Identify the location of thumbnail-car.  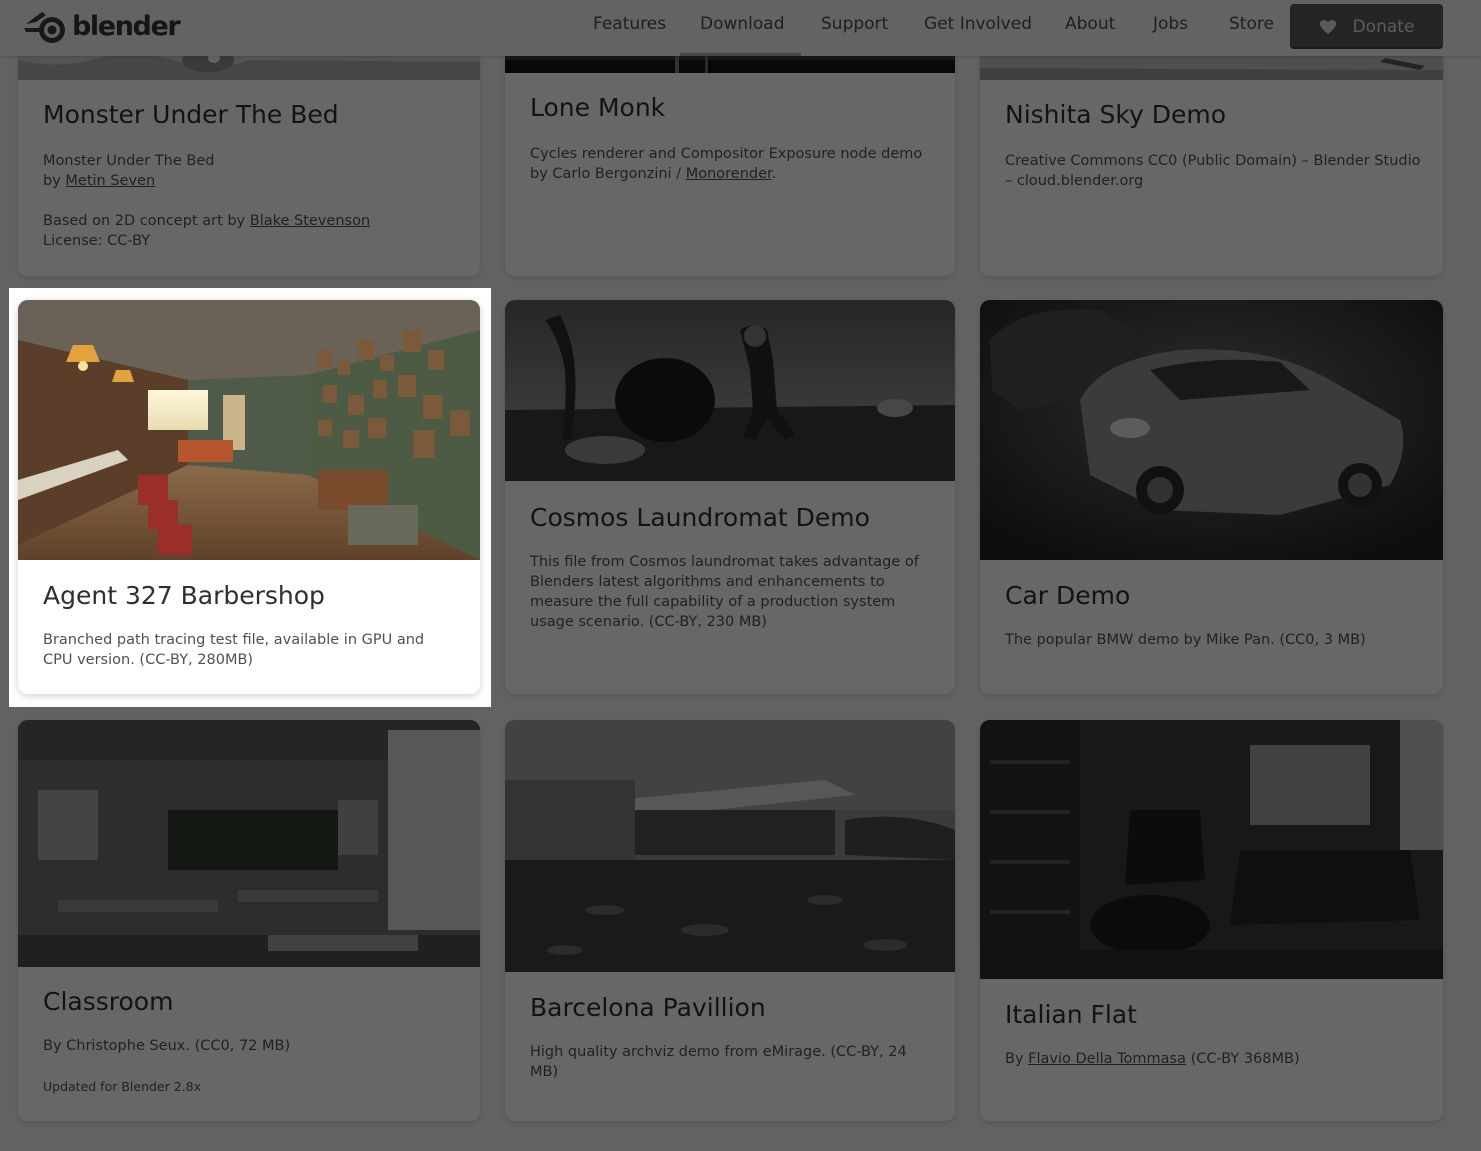
(1211, 430).